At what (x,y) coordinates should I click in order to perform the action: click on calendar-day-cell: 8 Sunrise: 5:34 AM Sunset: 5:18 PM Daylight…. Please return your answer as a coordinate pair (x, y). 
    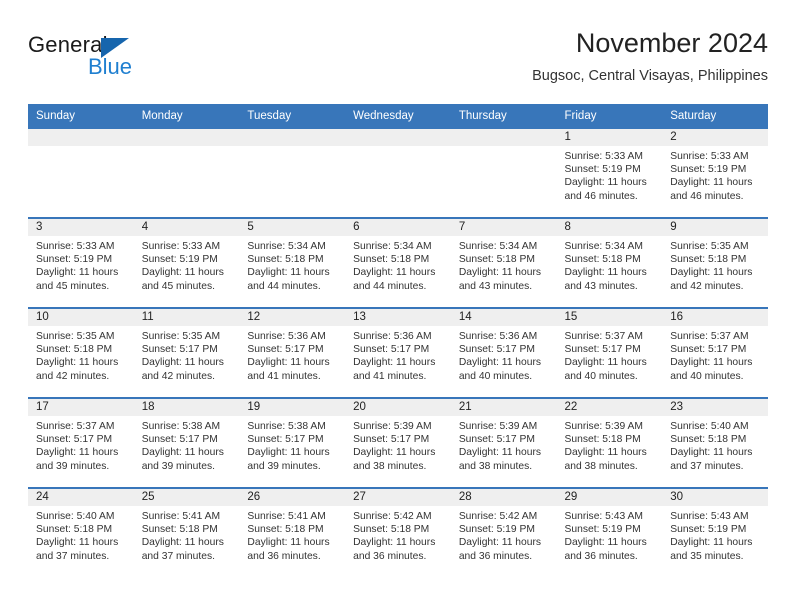
    Looking at the image, I should click on (609, 262).